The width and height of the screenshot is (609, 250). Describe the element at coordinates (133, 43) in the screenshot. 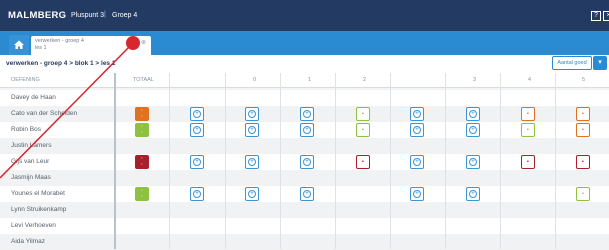

I see `pointer-marker` at that location.